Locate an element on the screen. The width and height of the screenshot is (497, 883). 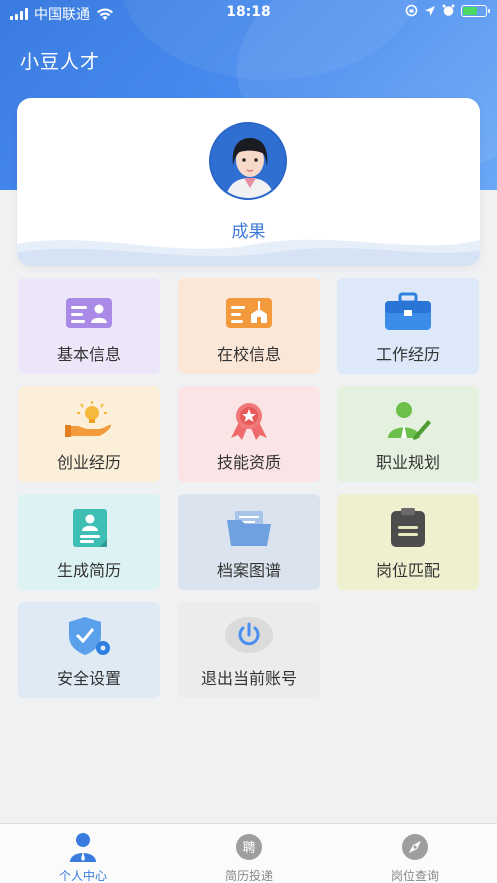
compass-icon is located at coordinates (415, 847).